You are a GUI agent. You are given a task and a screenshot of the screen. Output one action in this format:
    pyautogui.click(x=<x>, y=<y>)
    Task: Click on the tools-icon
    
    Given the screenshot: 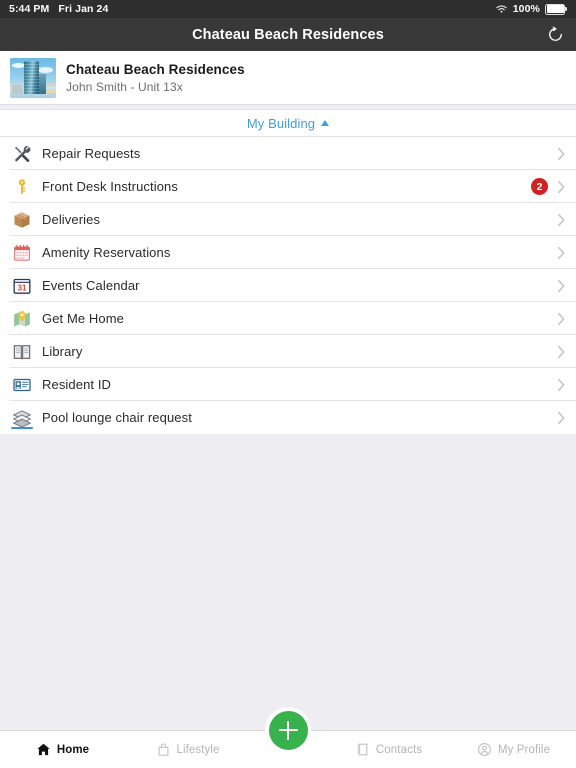 What is the action you would take?
    pyautogui.click(x=22, y=154)
    